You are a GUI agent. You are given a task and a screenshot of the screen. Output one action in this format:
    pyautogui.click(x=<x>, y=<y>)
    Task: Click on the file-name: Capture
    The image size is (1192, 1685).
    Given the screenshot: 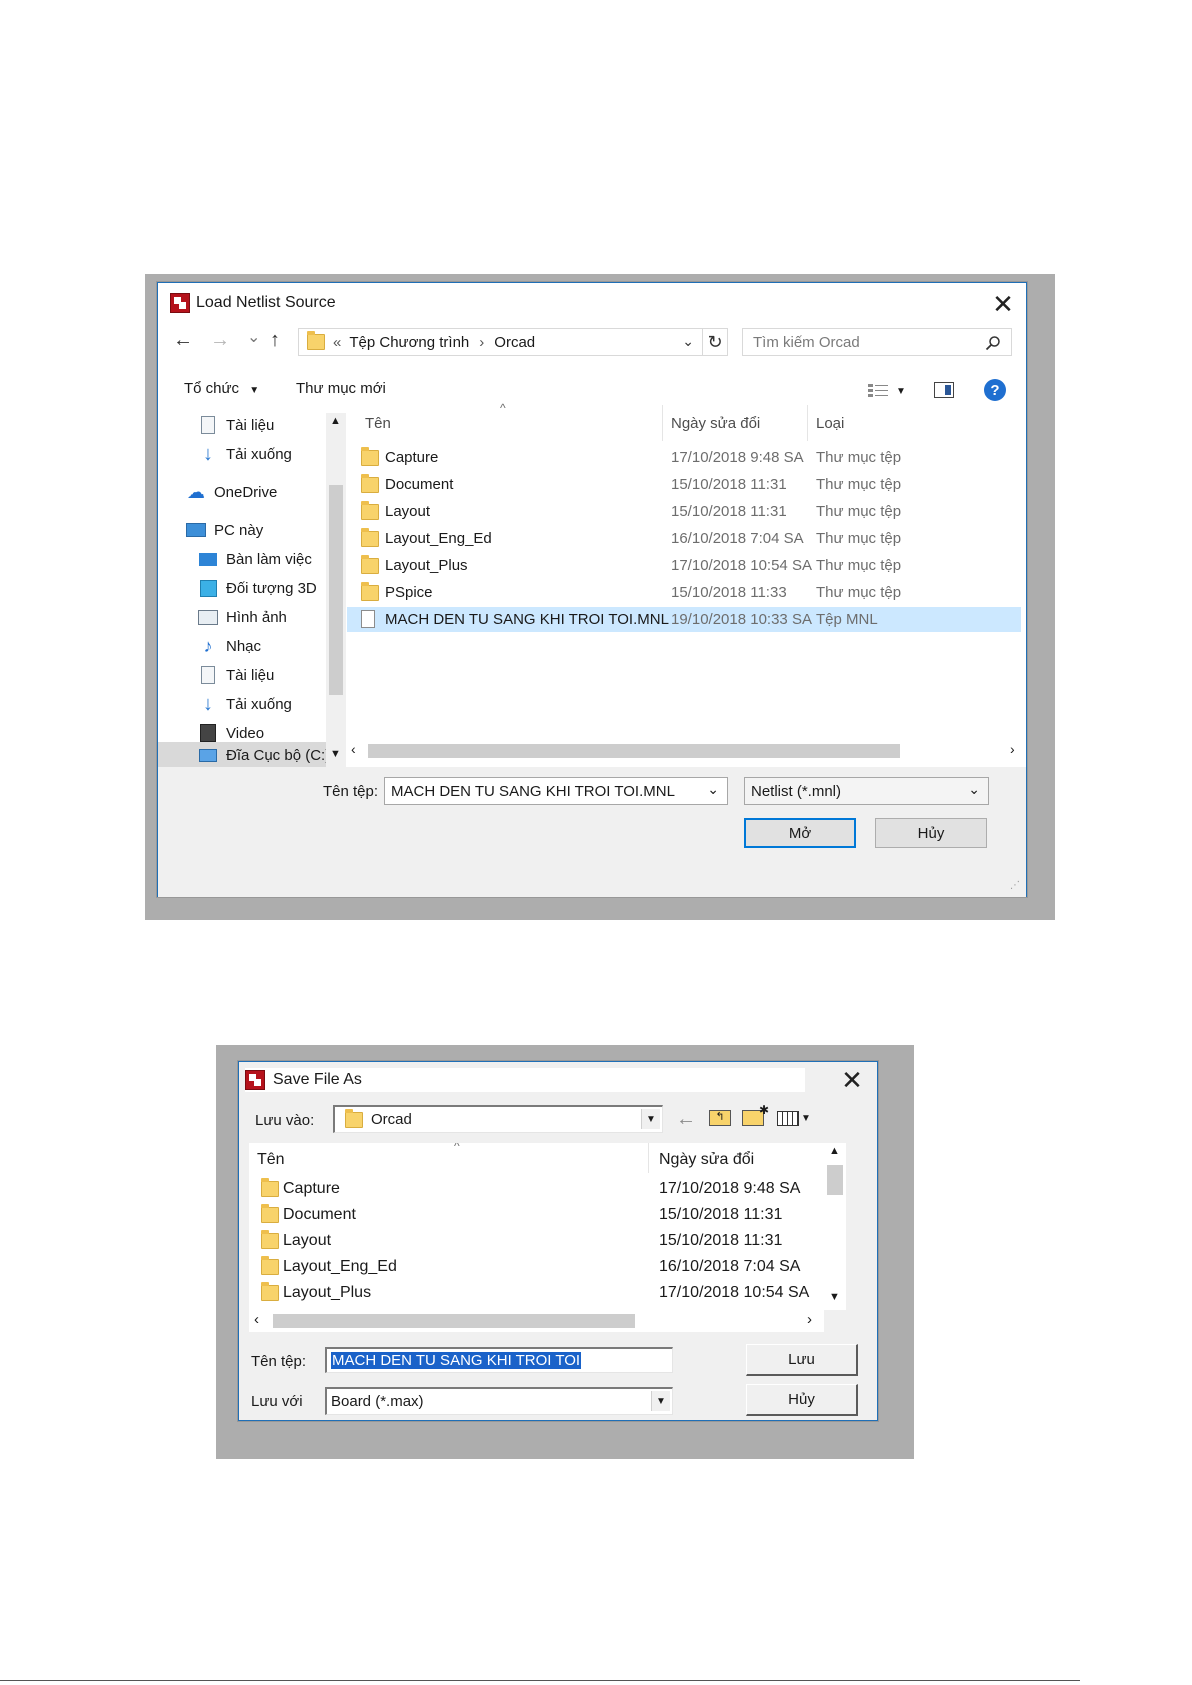 What is the action you would take?
    pyautogui.click(x=412, y=457)
    